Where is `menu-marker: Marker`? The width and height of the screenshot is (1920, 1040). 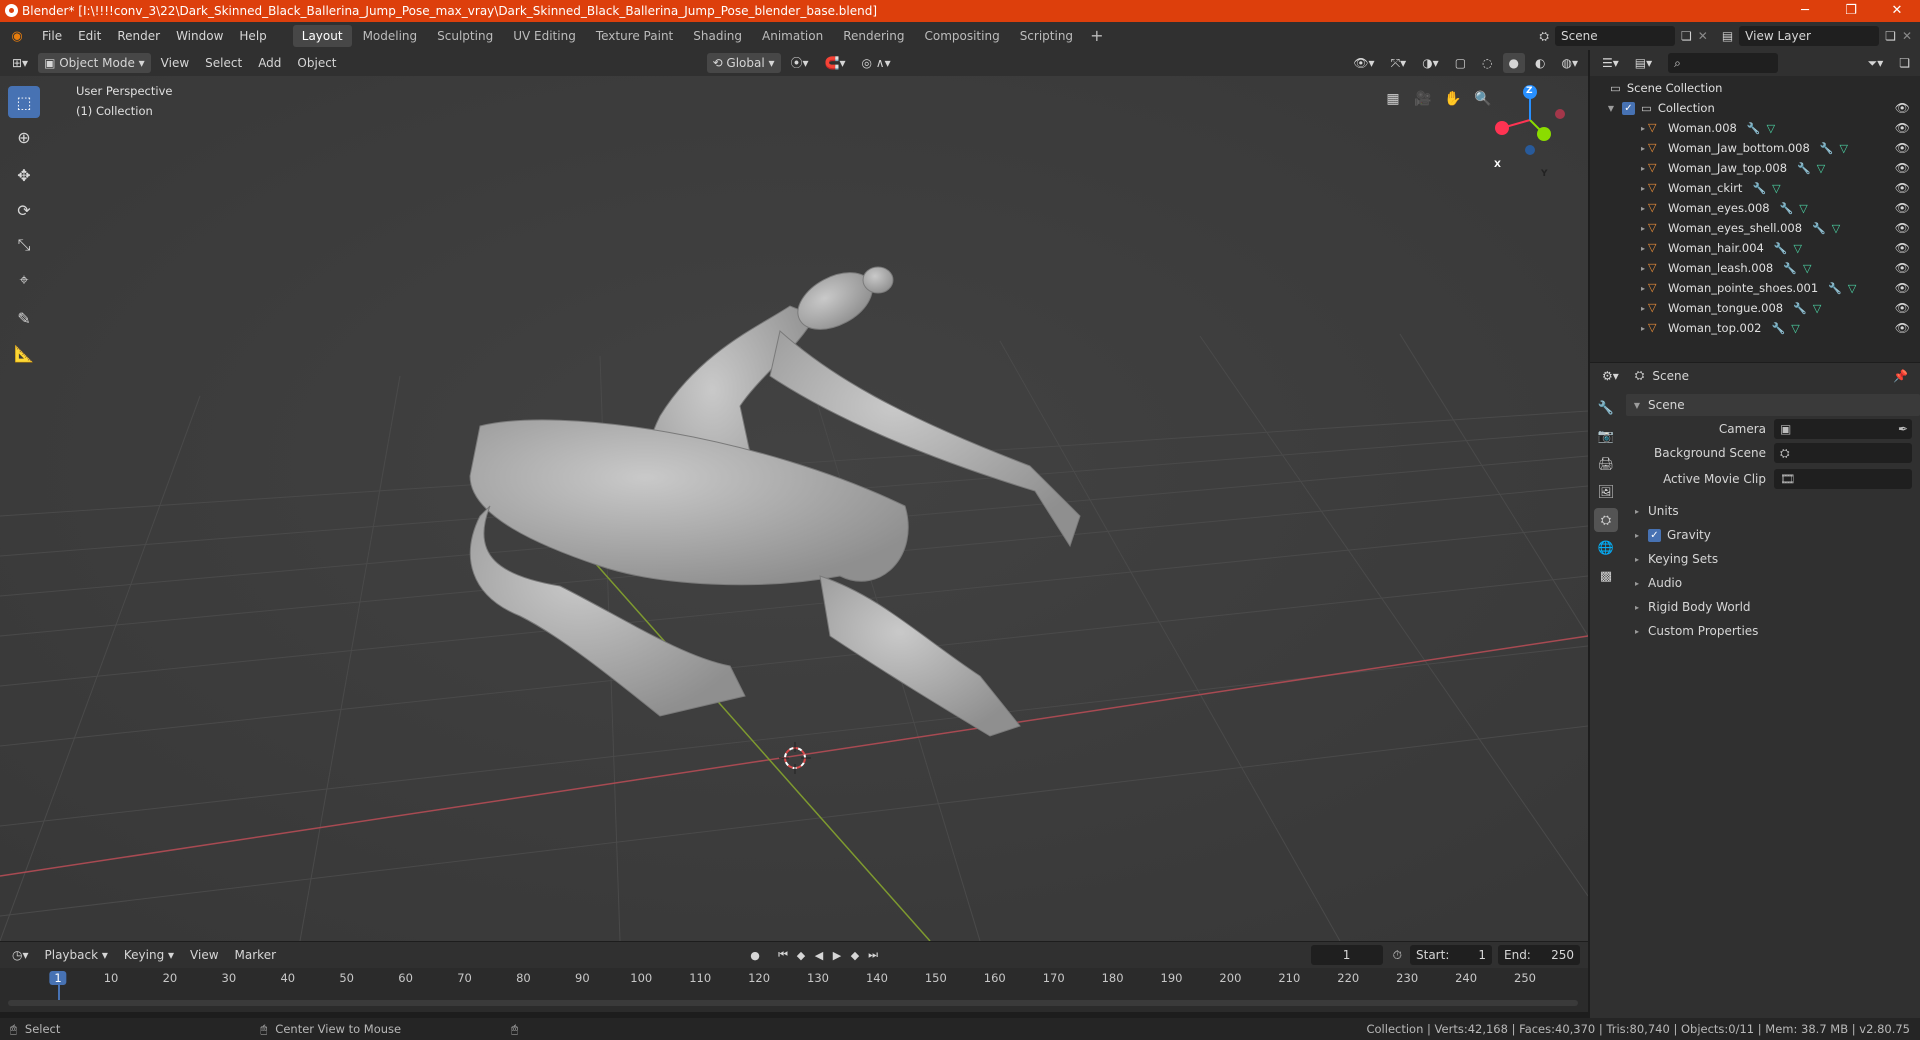 menu-marker: Marker is located at coordinates (255, 955).